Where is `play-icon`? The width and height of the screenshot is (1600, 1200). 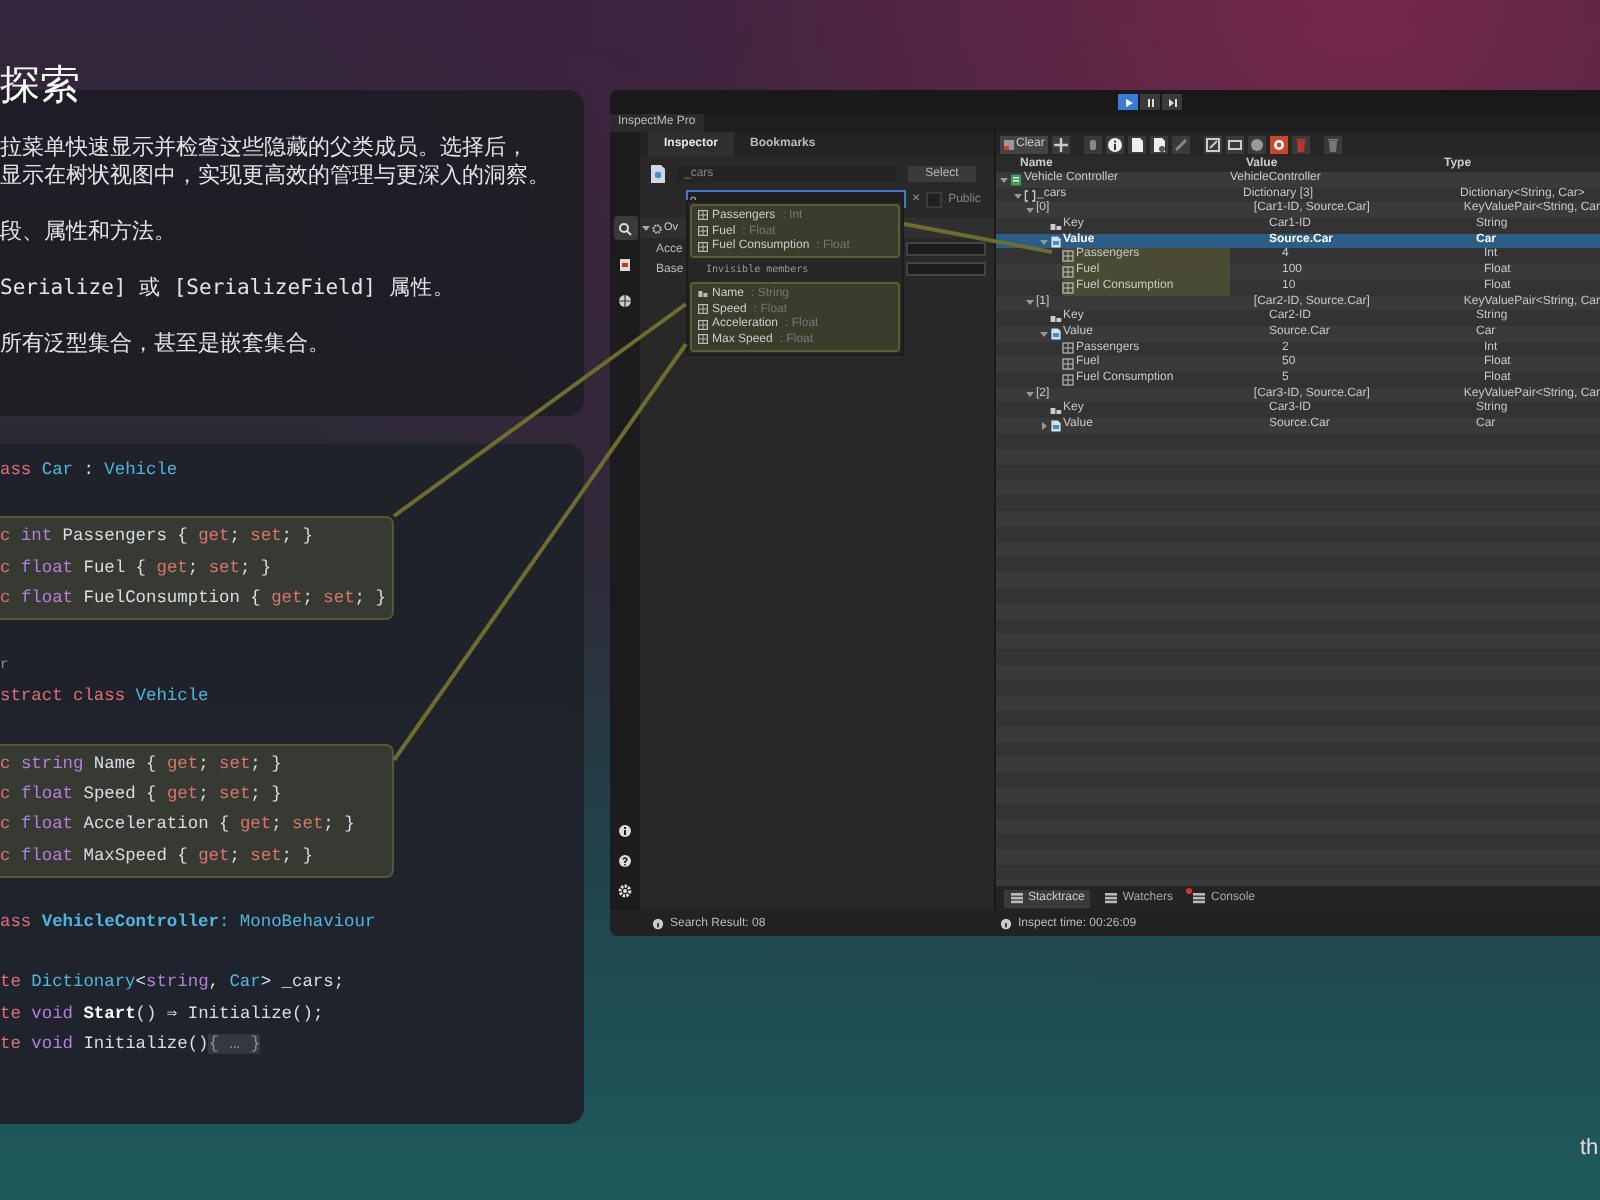 play-icon is located at coordinates (1128, 102).